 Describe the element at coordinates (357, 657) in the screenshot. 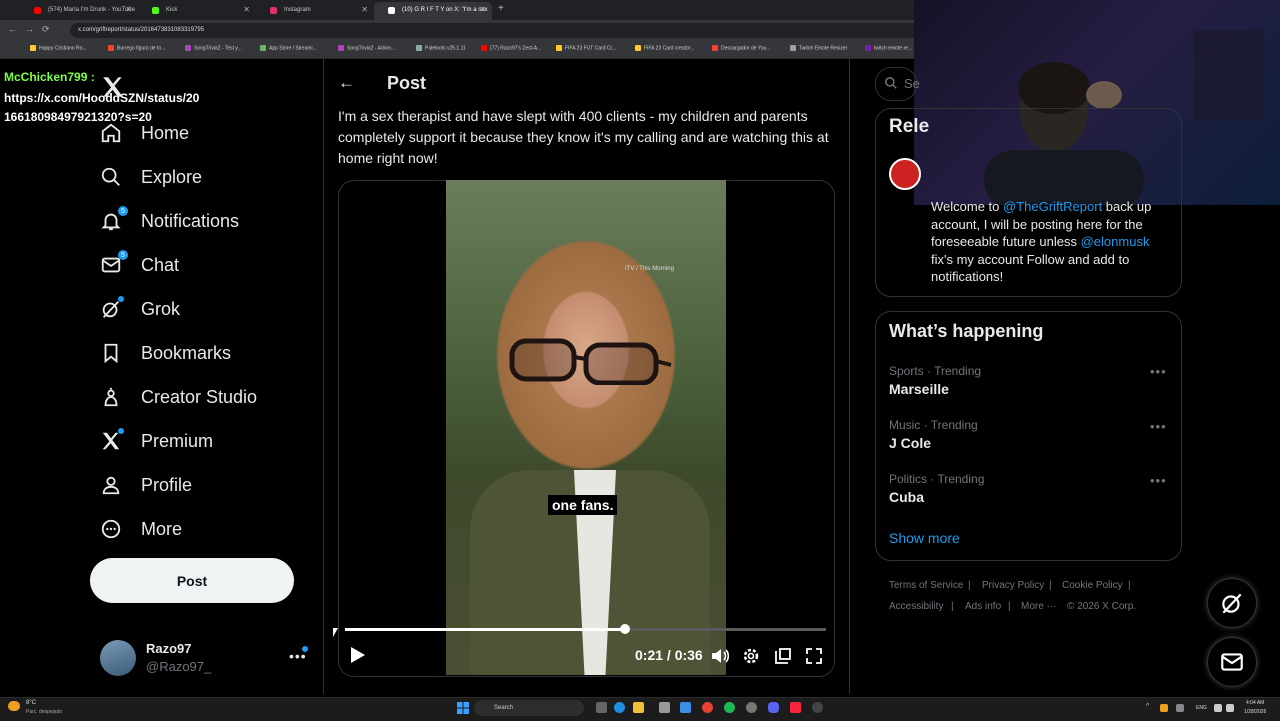

I see `play-icon` at that location.